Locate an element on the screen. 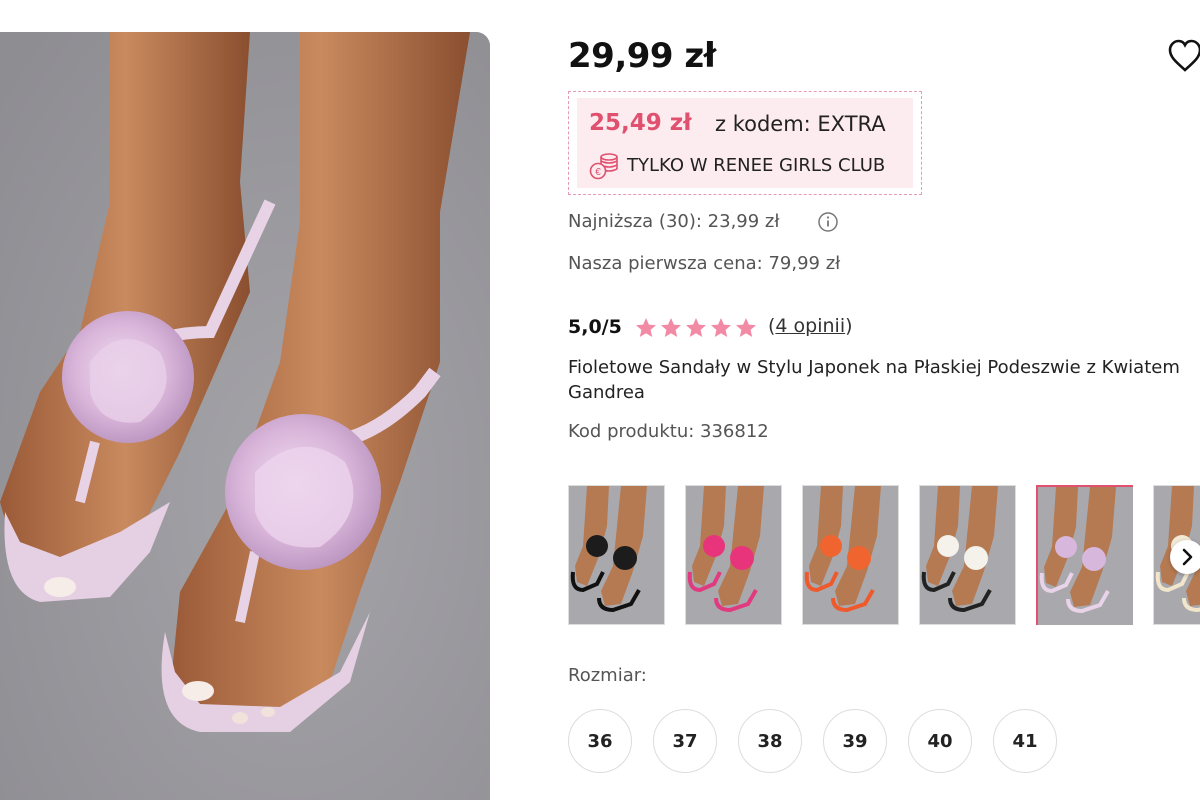 The image size is (1200, 800). promo-price: 25,49 zł is located at coordinates (640, 123).